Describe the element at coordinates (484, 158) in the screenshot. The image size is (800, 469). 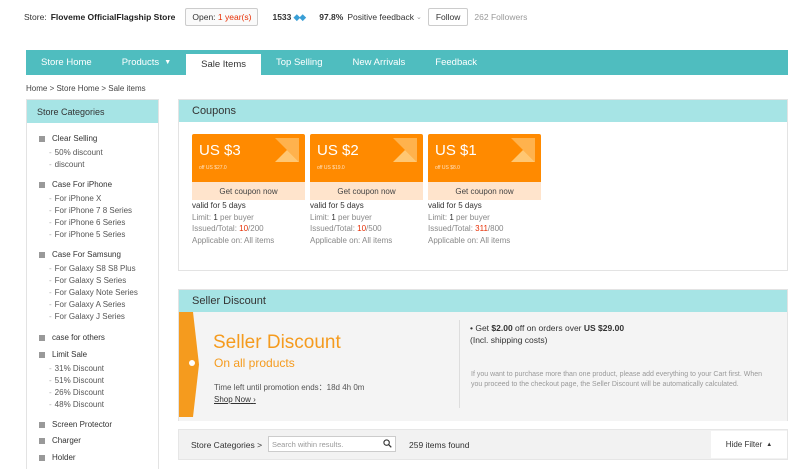
I see `coupon-face: US $1 off US $8.0` at that location.